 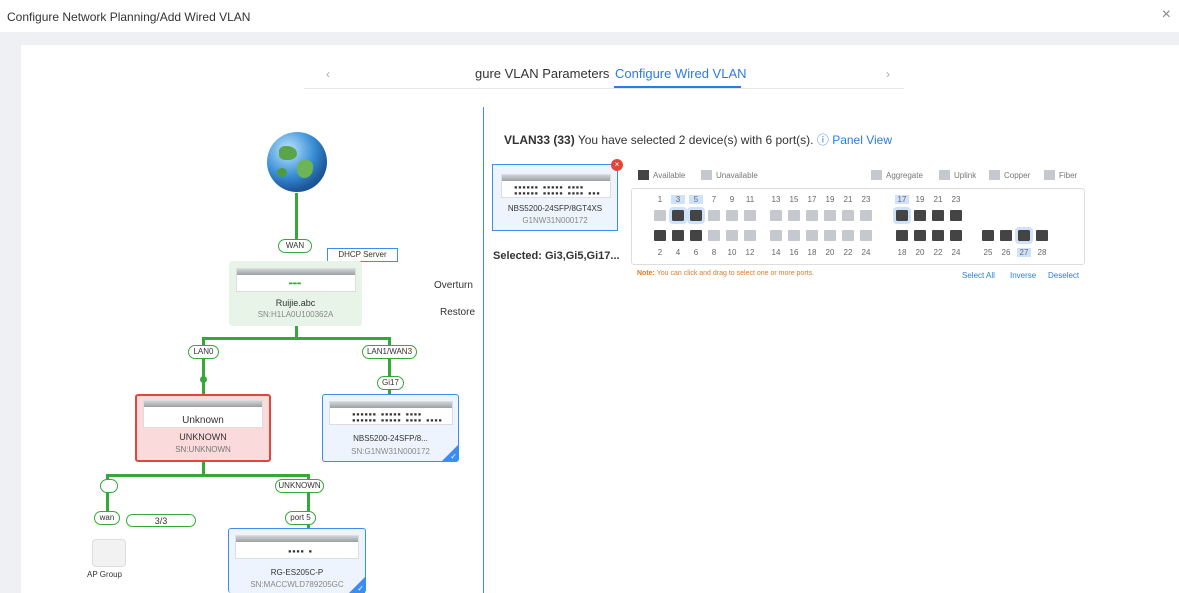 I want to click on tab-configure-vlan-parameters: gure VLAN Parameters, so click(x=542, y=73).